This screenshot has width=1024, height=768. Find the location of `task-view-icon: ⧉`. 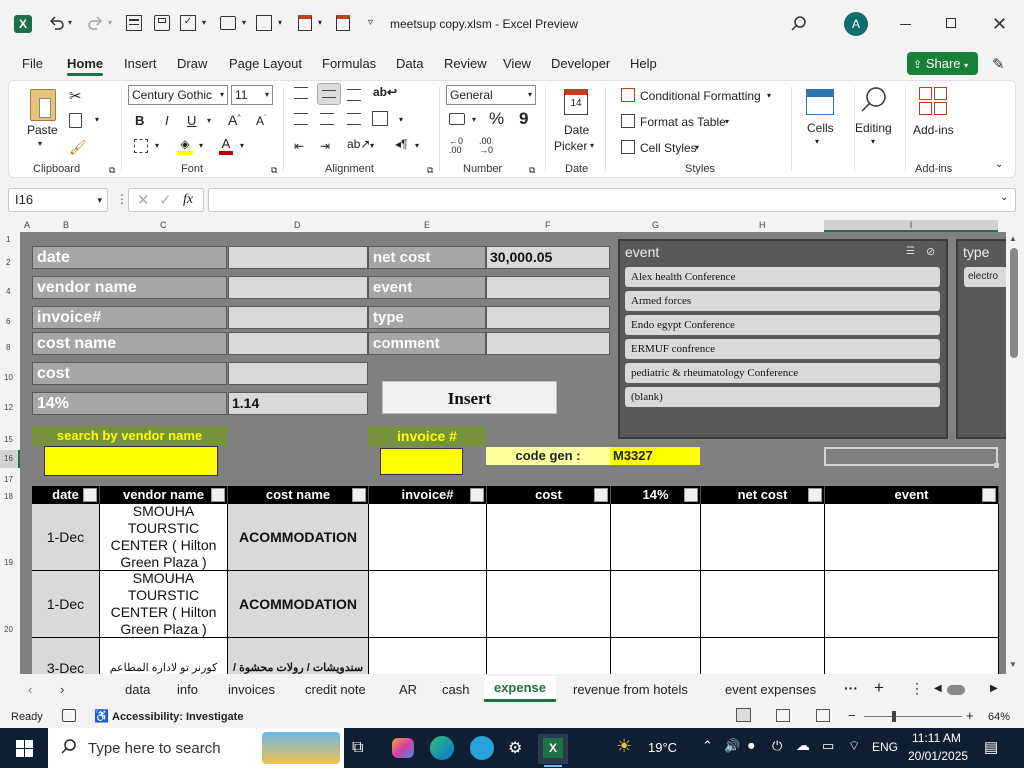

task-view-icon: ⧉ is located at coordinates (357, 748).